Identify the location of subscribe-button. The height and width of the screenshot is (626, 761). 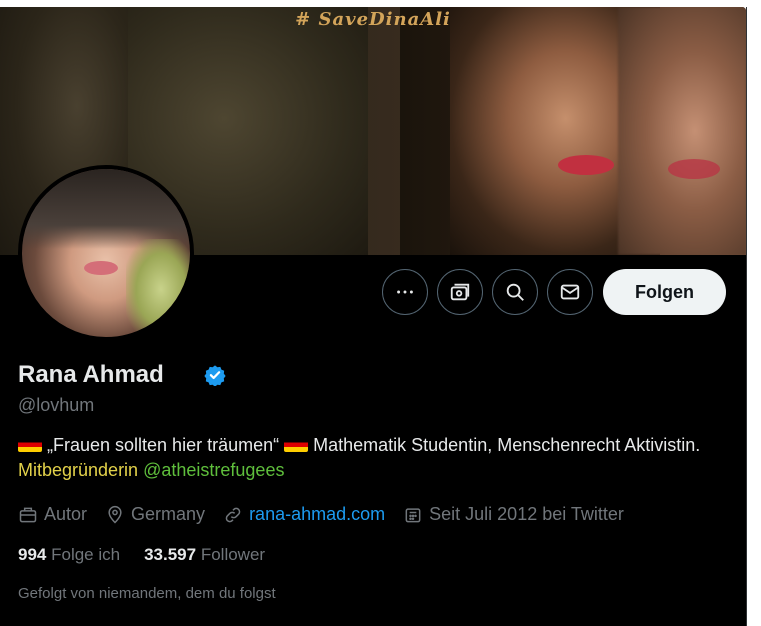
(460, 292).